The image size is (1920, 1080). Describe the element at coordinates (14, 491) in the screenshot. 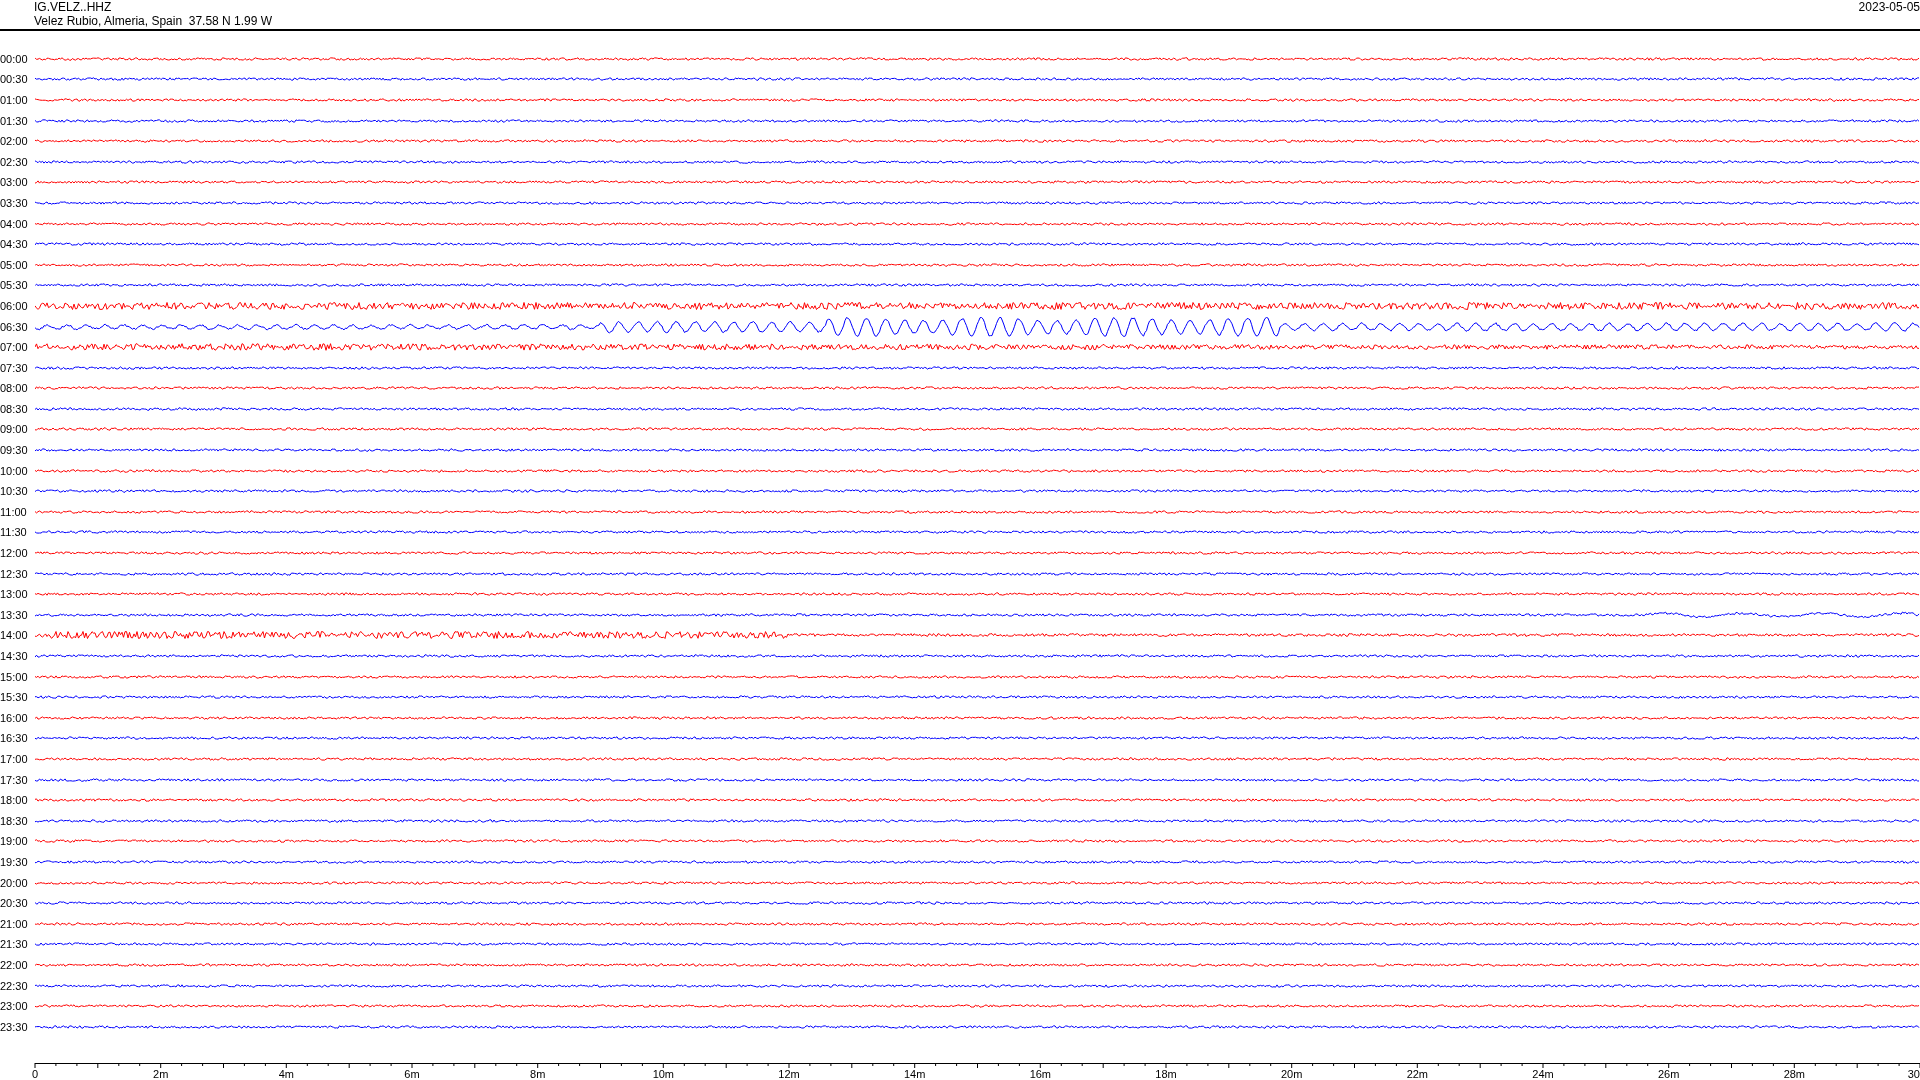

I see `time-label: 10:30` at that location.